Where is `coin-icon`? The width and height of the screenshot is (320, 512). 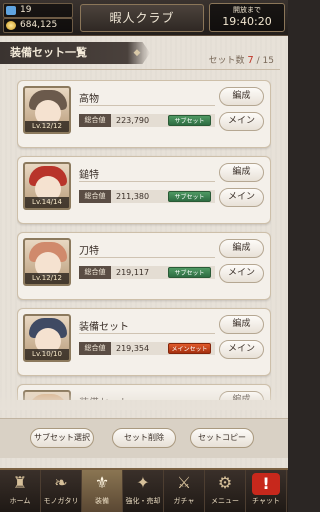 coin-icon is located at coordinates (11, 25).